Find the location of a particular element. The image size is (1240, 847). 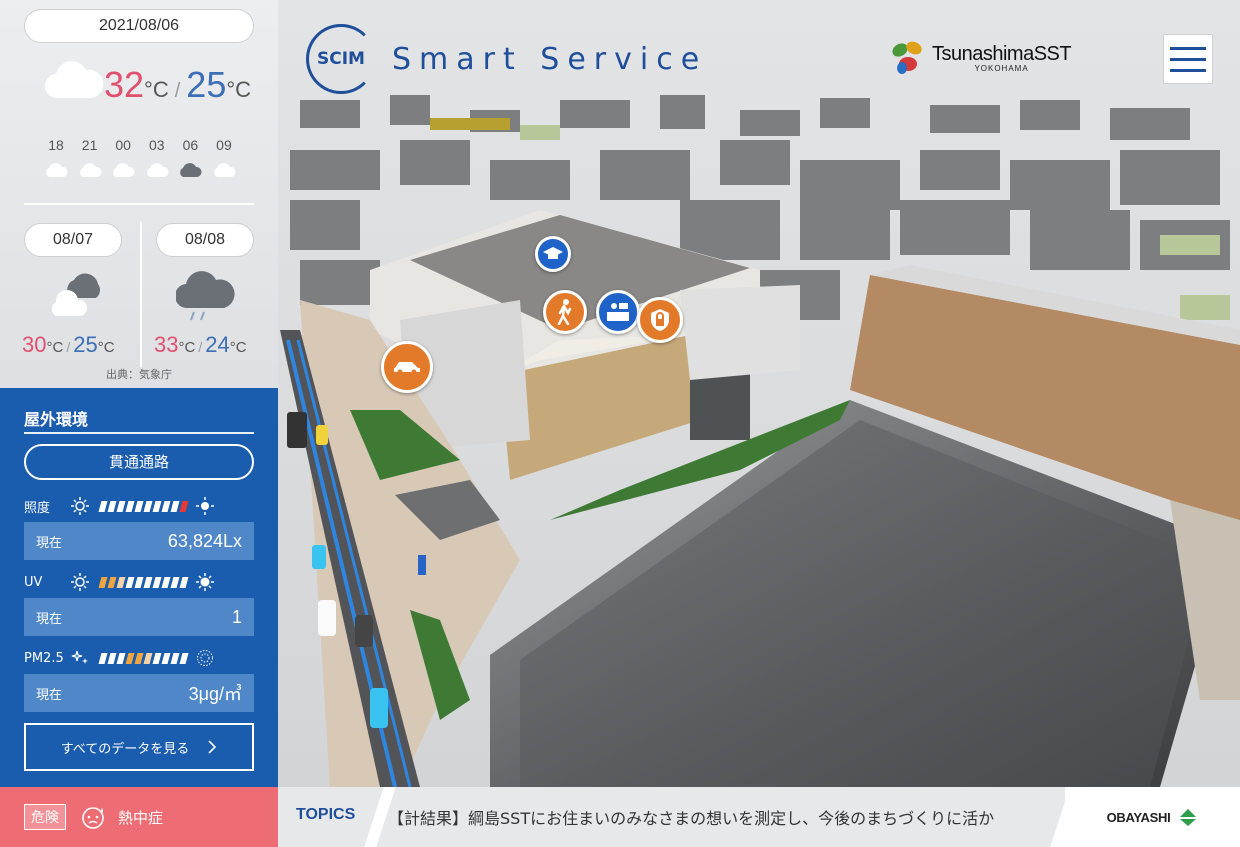

forecast-high: 33 is located at coordinates (166, 344).